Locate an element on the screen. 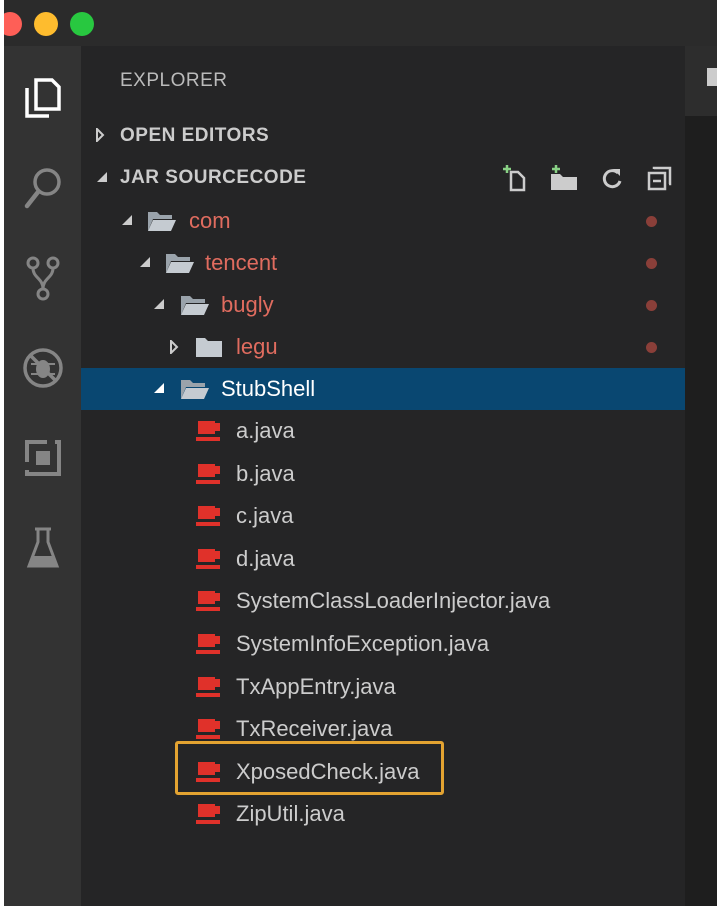  open-editors-section-header: OPEN EDITORS is located at coordinates (383, 136).